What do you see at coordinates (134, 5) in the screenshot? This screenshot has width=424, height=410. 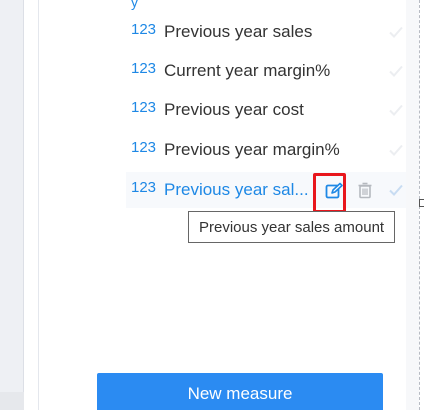 I see `partially-visible-item-glyph: y` at bounding box center [134, 5].